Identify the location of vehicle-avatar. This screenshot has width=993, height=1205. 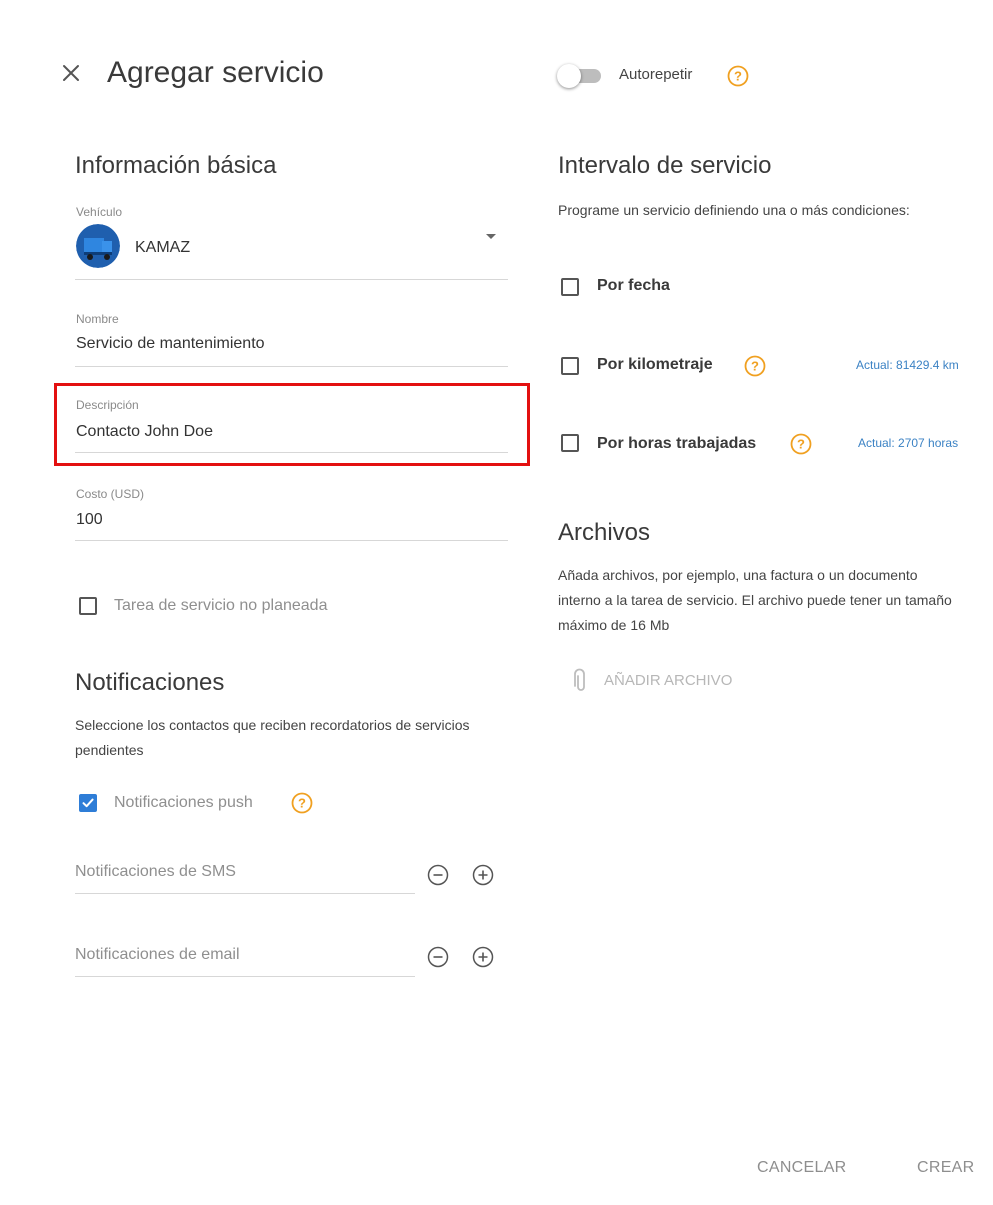
(98, 246).